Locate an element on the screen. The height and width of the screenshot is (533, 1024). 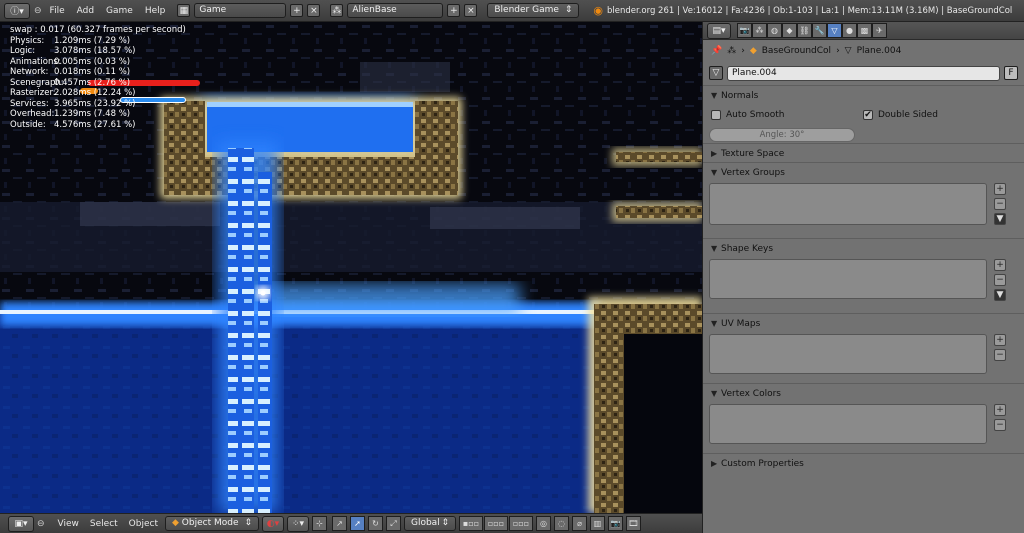
angle-slider: Angle: 30° is located at coordinates (782, 135).